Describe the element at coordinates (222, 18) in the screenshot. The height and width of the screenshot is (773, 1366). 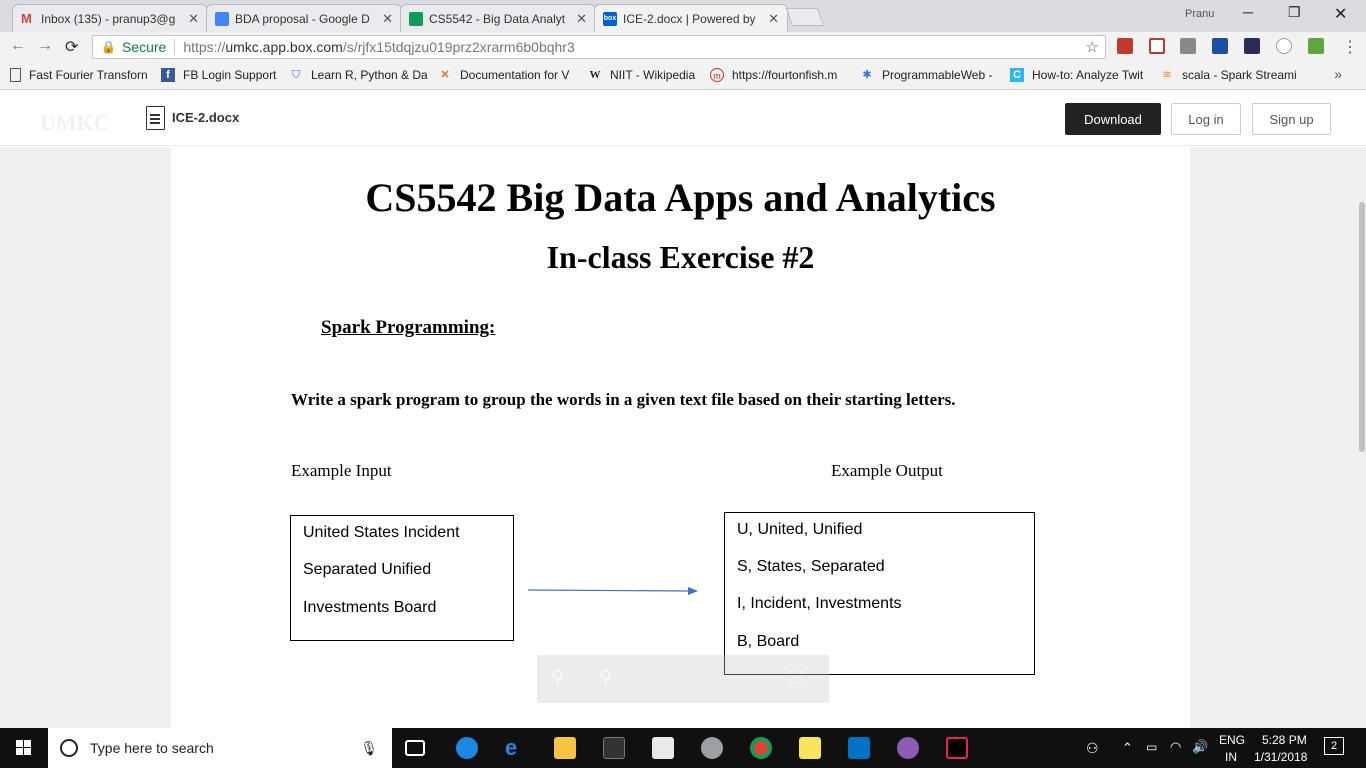
I see `google-docs-icon` at that location.